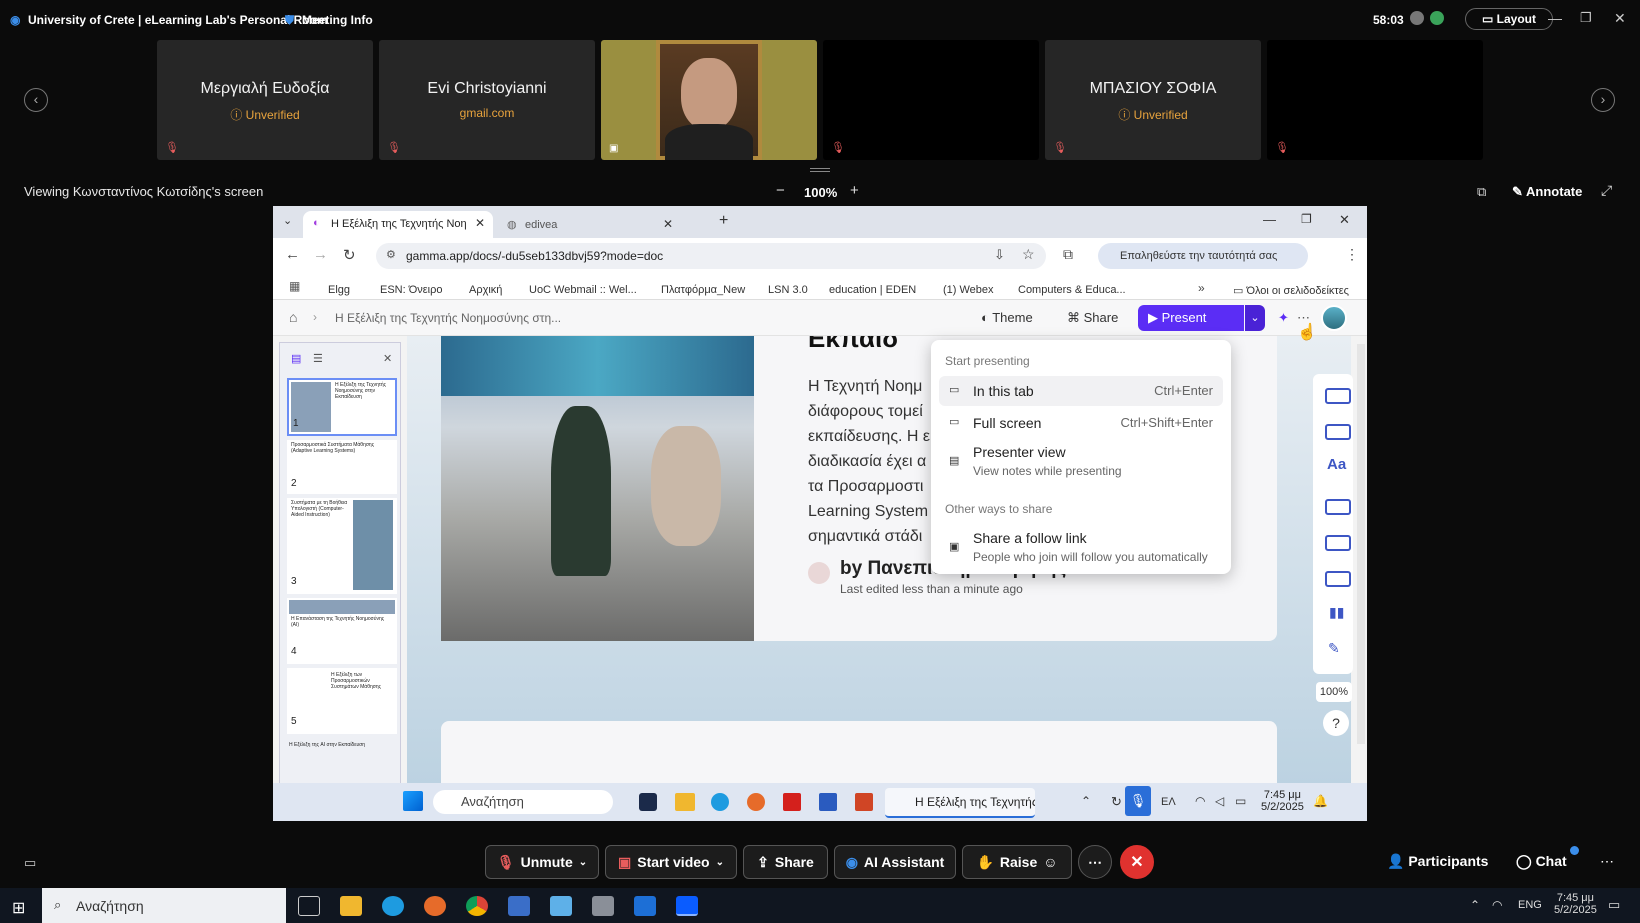 This screenshot has width=1640, height=923. Describe the element at coordinates (1555, 18) in the screenshot. I see `minimize-icon: —` at that location.